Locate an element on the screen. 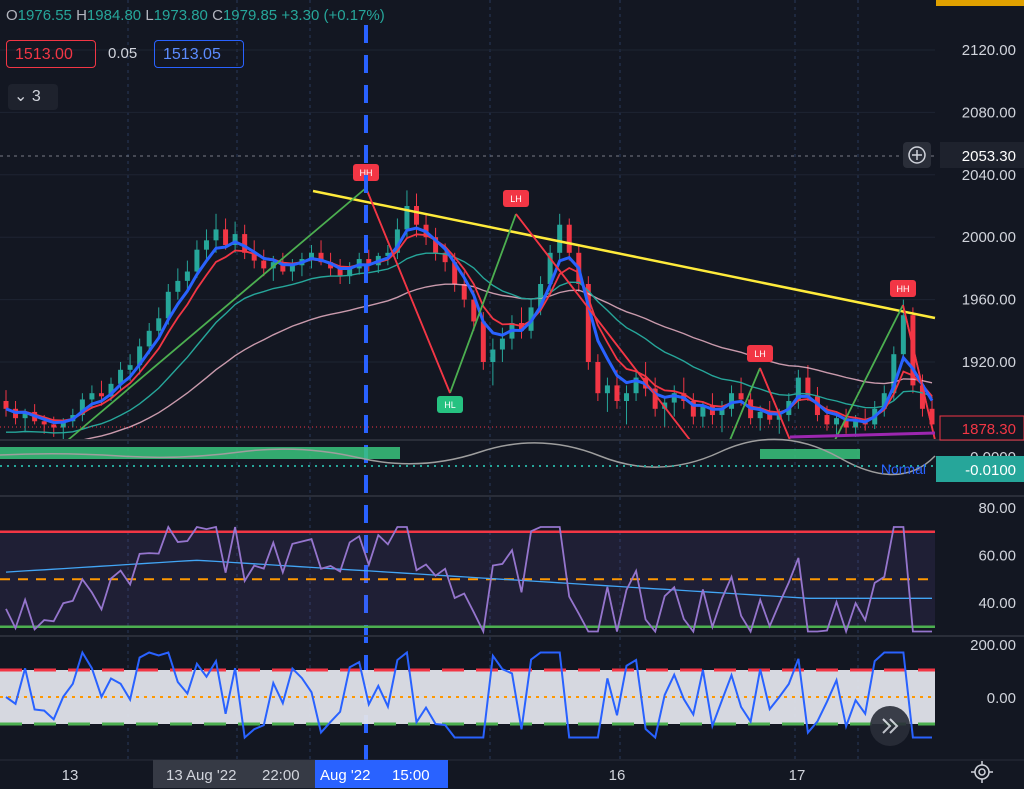 The height and width of the screenshot is (789, 1024). open-value: 1976.55 is located at coordinates (44, 15).